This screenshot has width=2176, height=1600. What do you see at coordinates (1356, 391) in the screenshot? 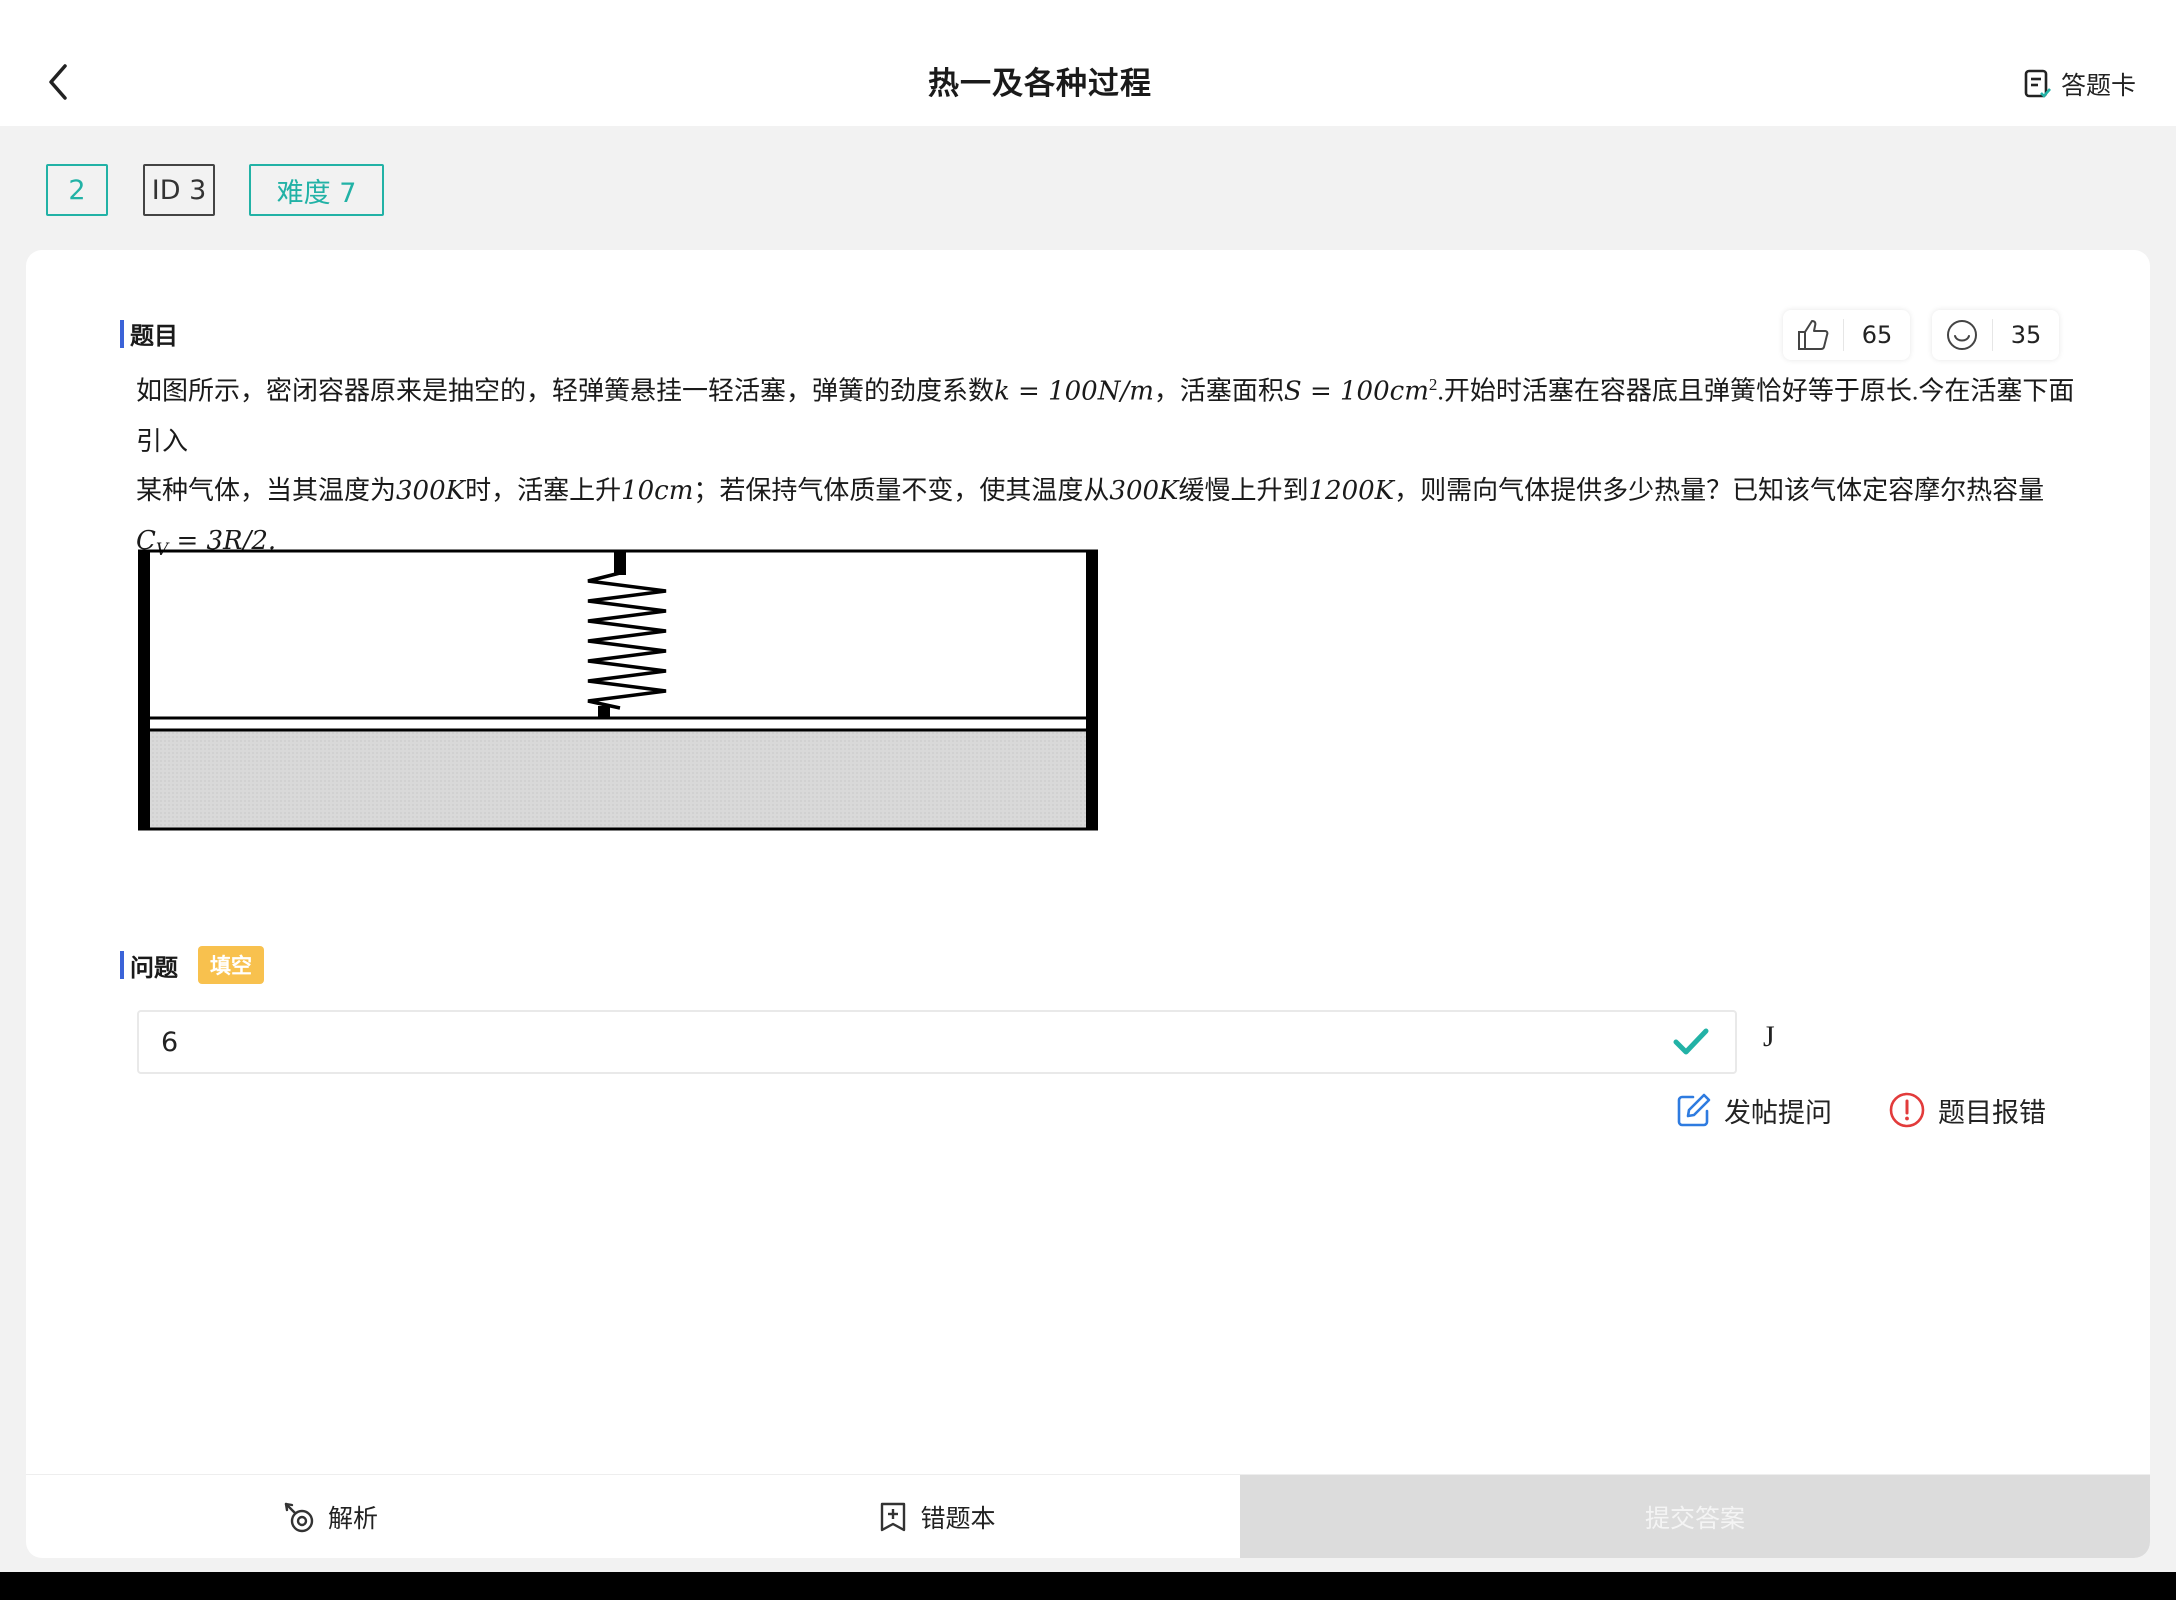
I see `piston-area: S = 100cm` at bounding box center [1356, 391].